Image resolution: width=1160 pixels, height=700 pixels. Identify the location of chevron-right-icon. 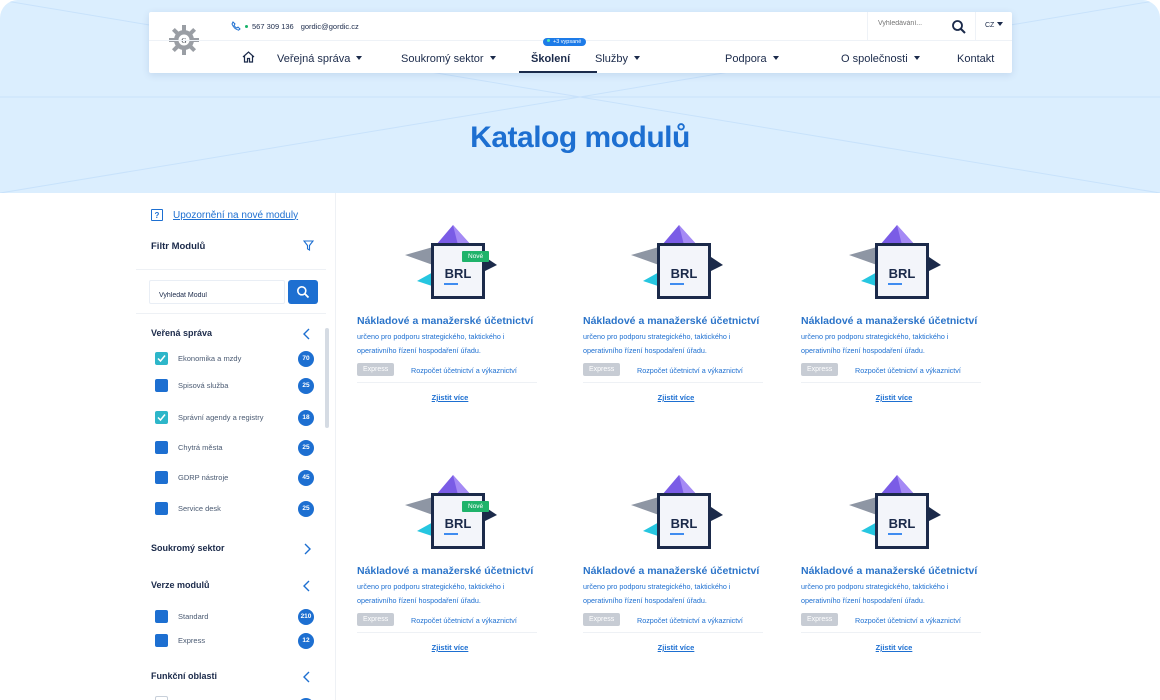
(307, 549).